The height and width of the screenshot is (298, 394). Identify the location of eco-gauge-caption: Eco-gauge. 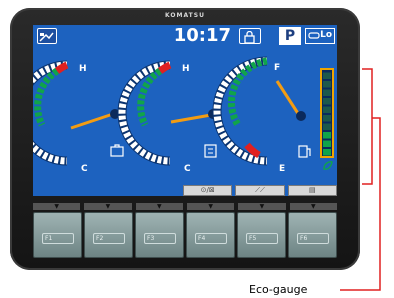
(278, 289).